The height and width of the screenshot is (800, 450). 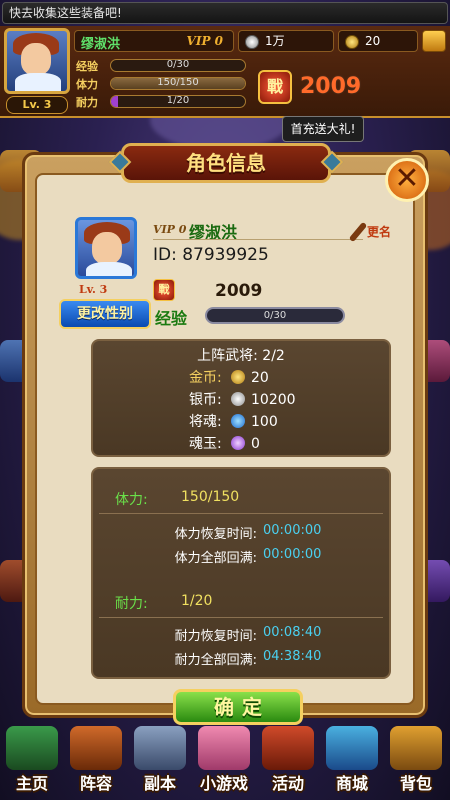 I want to click on stamina-title: 体力:, so click(x=131, y=500).